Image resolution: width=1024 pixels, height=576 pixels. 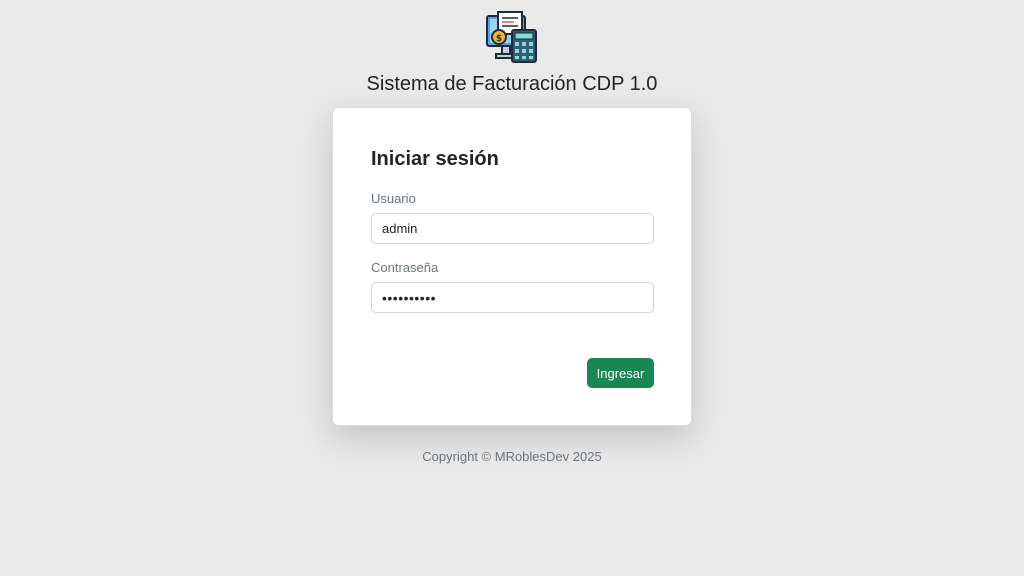 I want to click on invoice-calculator-icon: $, so click(x=512, y=38).